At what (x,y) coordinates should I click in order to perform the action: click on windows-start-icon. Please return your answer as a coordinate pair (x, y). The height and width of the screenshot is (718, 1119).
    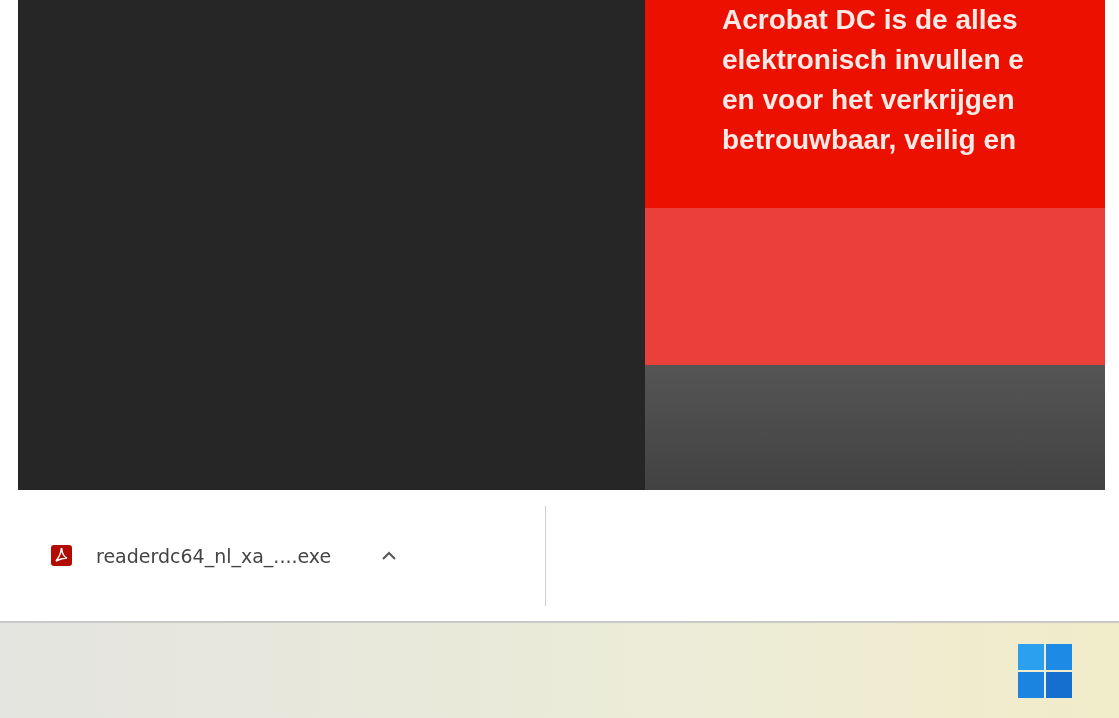
    Looking at the image, I should click on (1045, 670).